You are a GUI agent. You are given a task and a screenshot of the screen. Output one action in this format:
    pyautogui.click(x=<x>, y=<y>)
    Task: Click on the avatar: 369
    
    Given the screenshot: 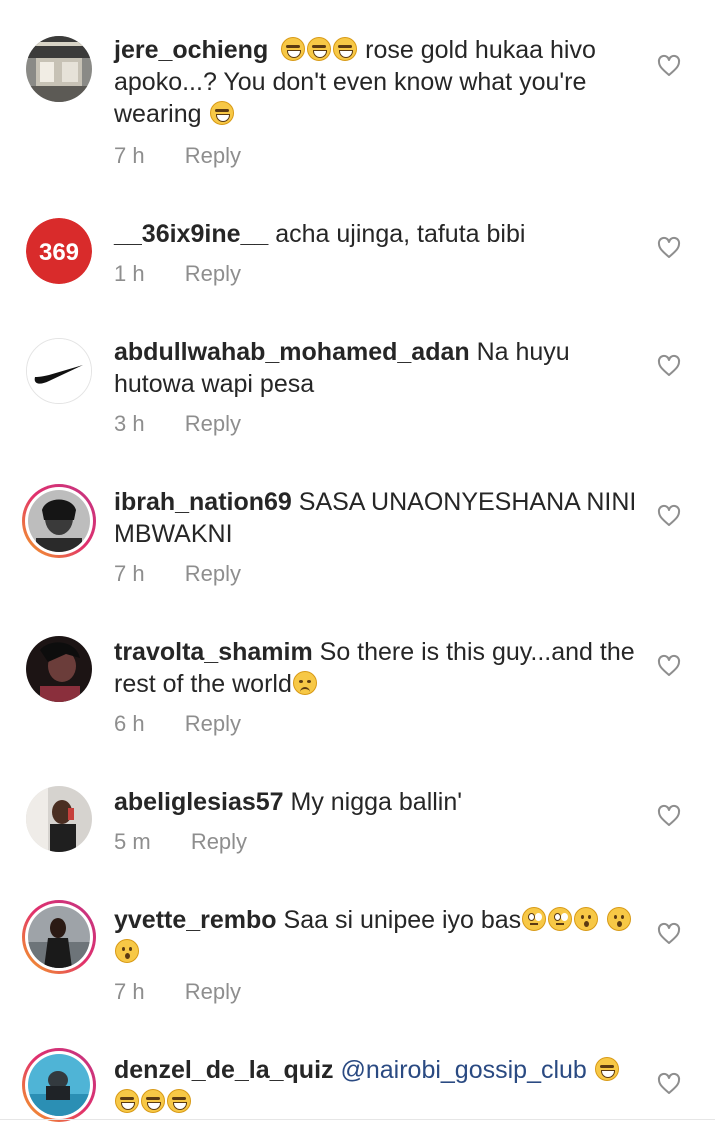 What is the action you would take?
    pyautogui.click(x=59, y=251)
    